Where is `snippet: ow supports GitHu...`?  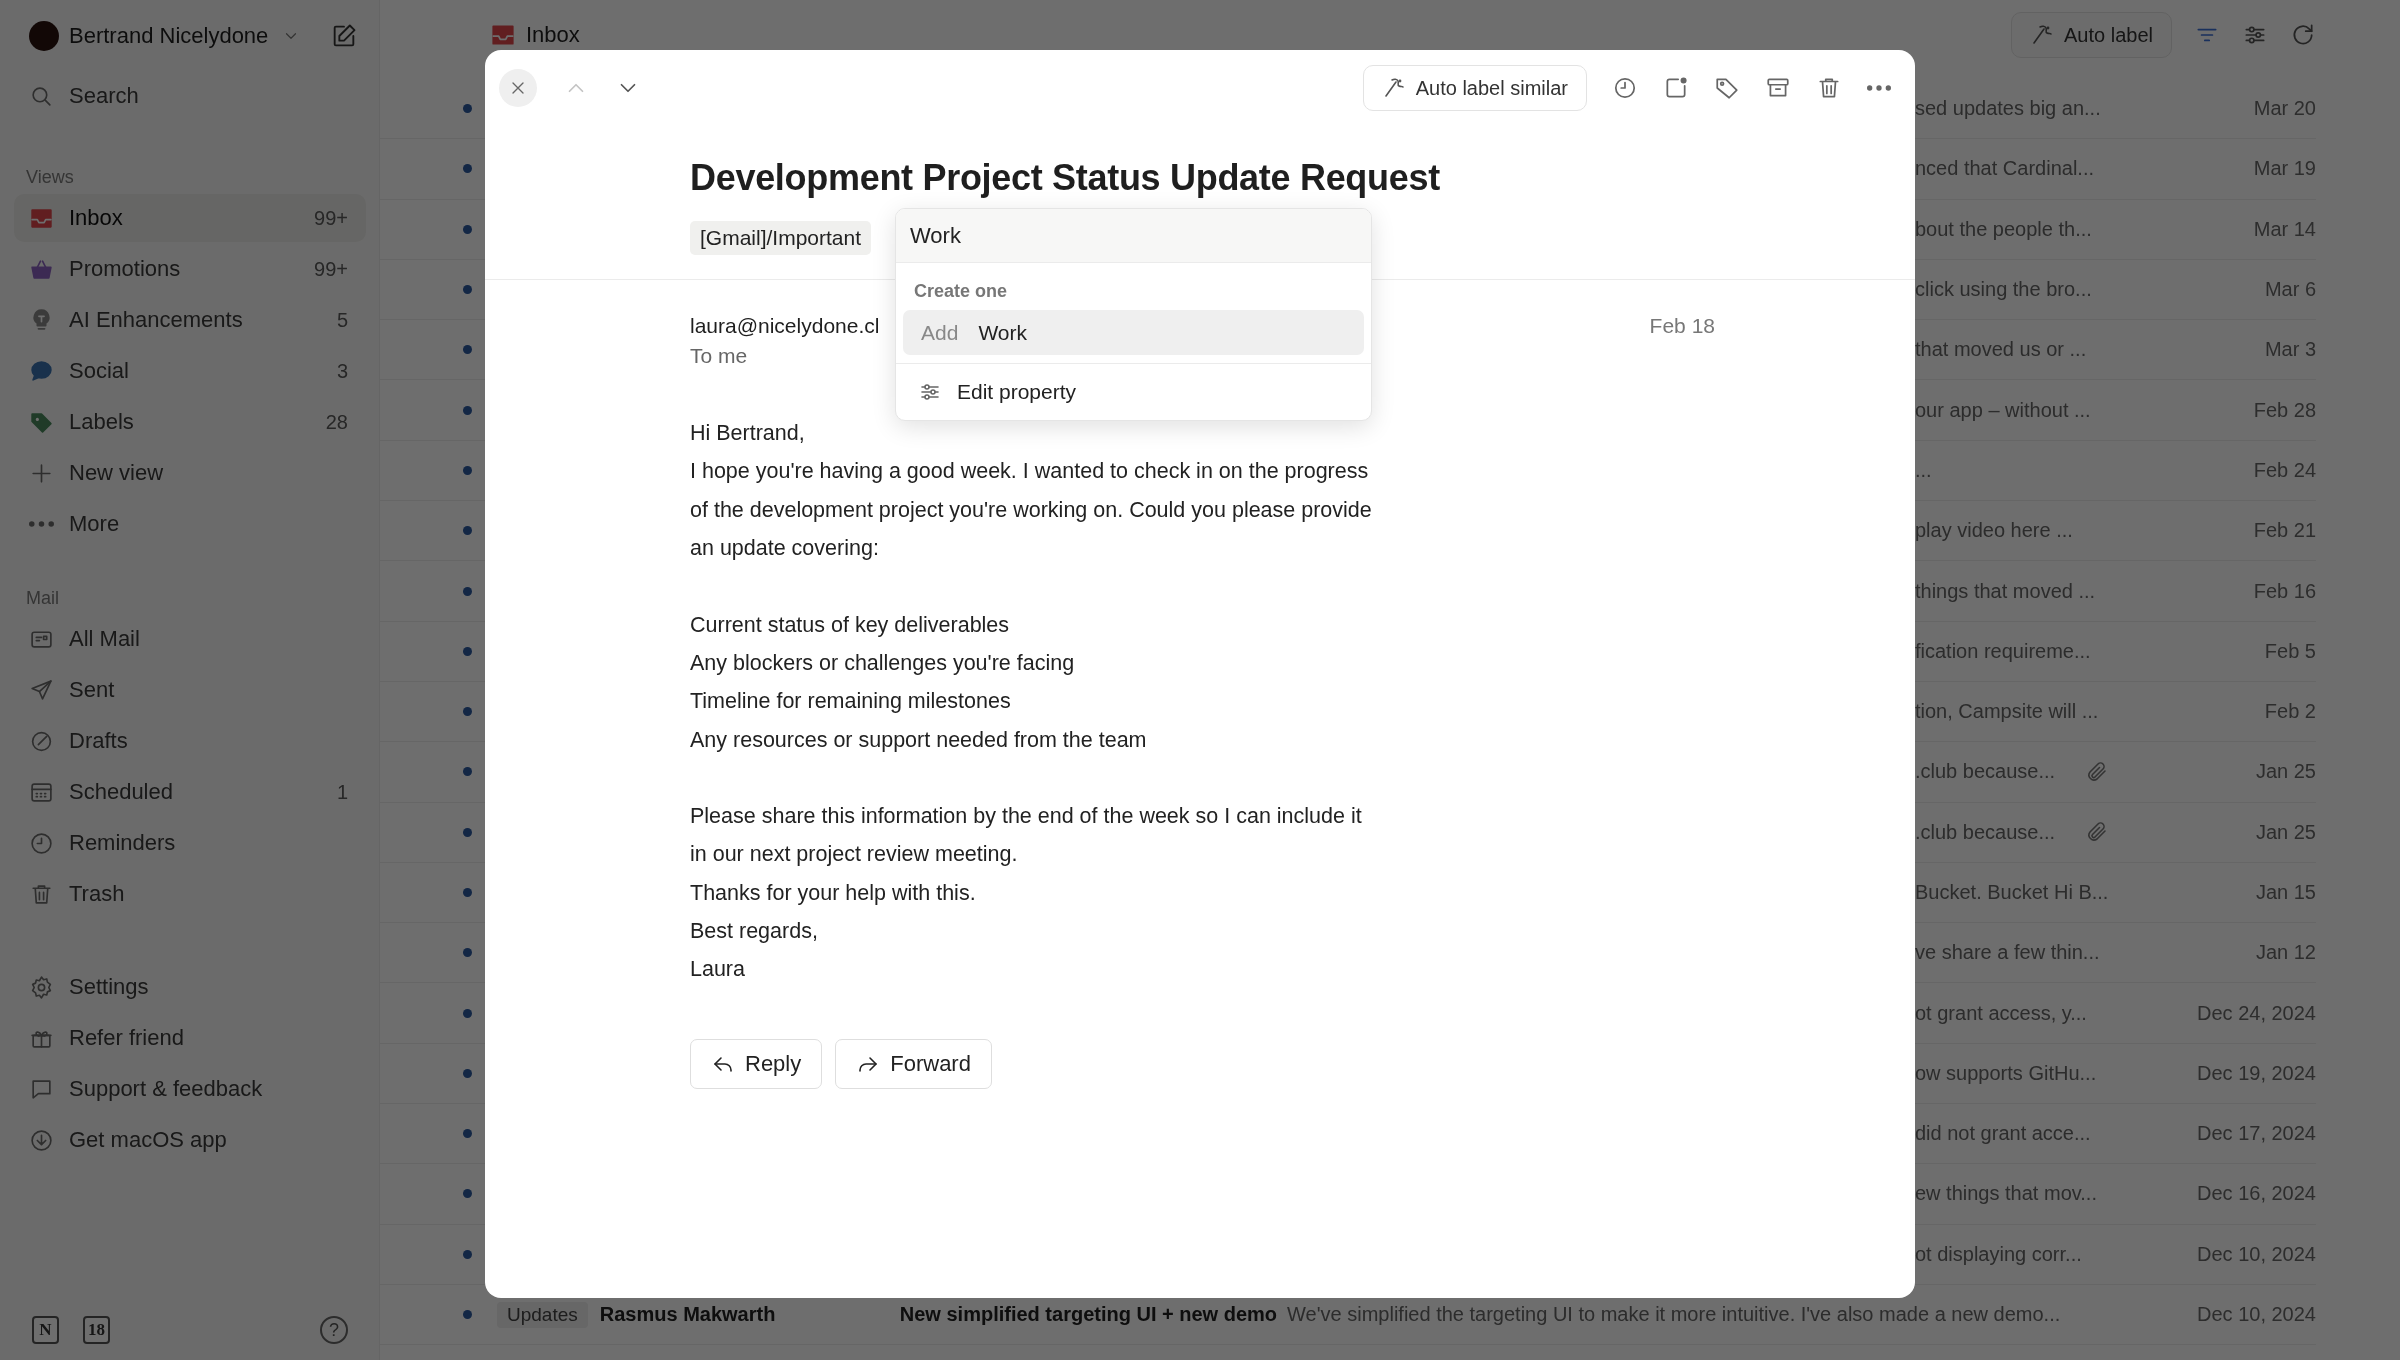
snippet: ow supports GitHu... is located at coordinates (2006, 1073).